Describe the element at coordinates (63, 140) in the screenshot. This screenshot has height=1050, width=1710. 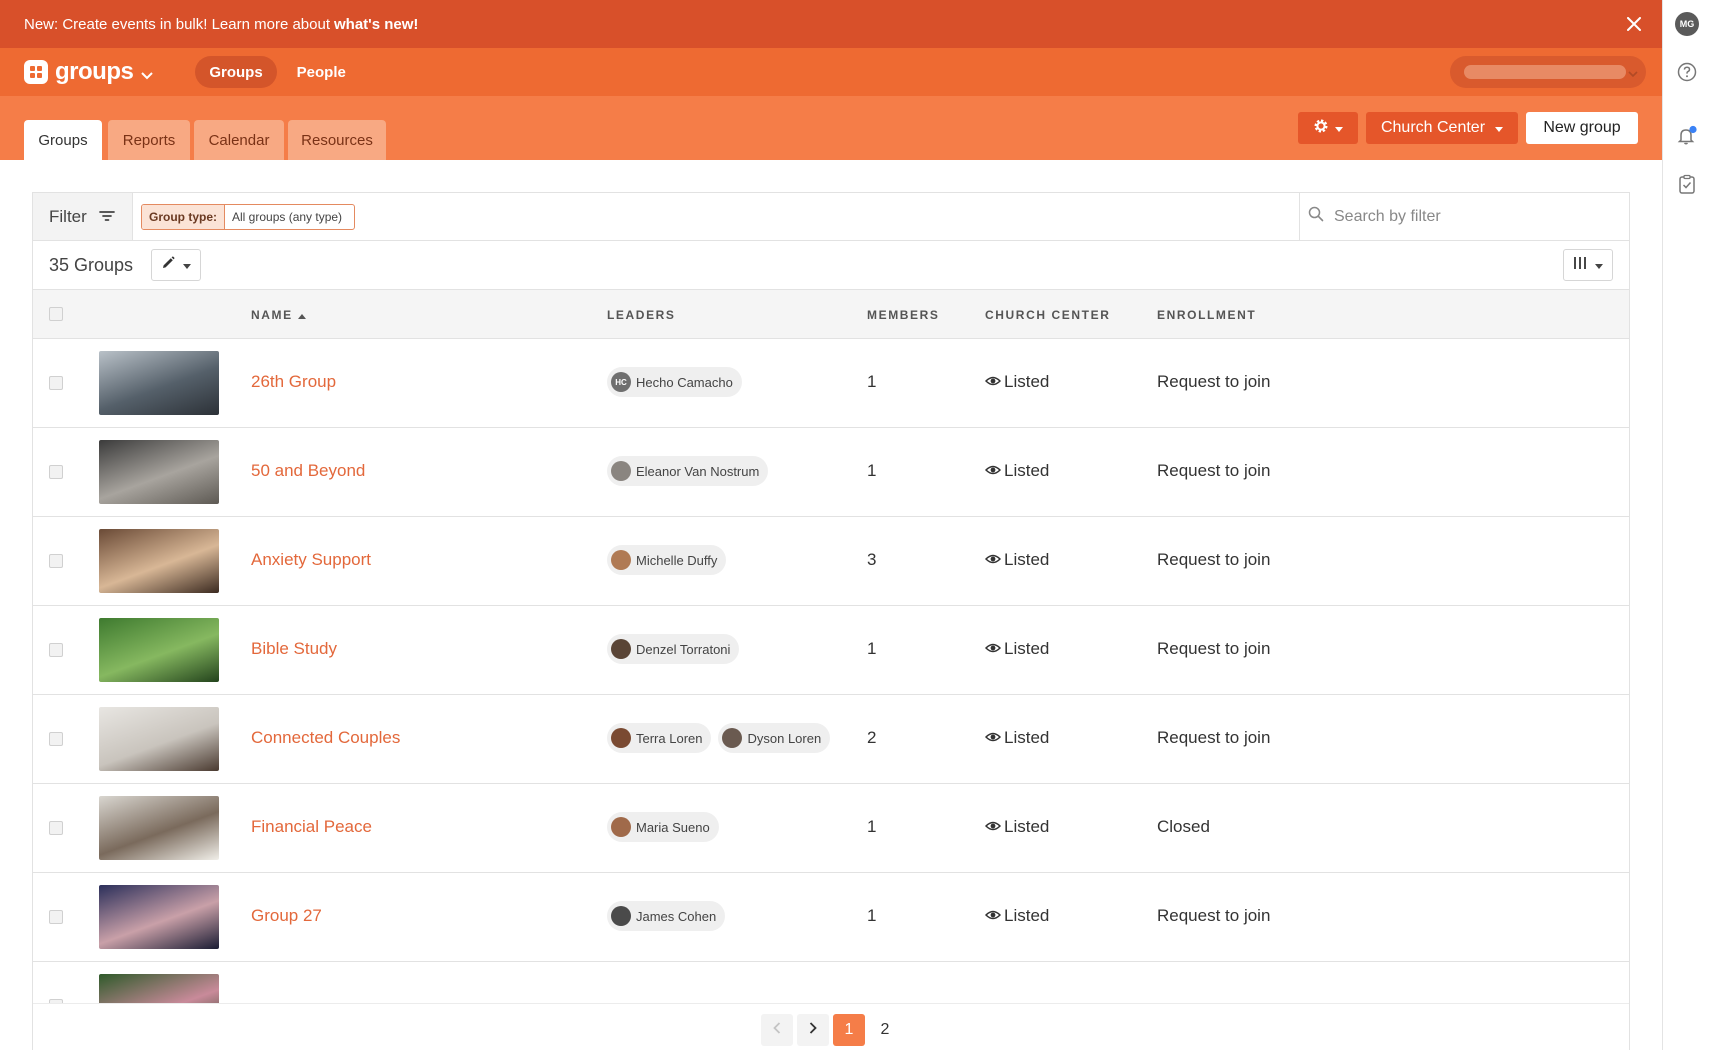
I see `tab-groups: Groups` at that location.